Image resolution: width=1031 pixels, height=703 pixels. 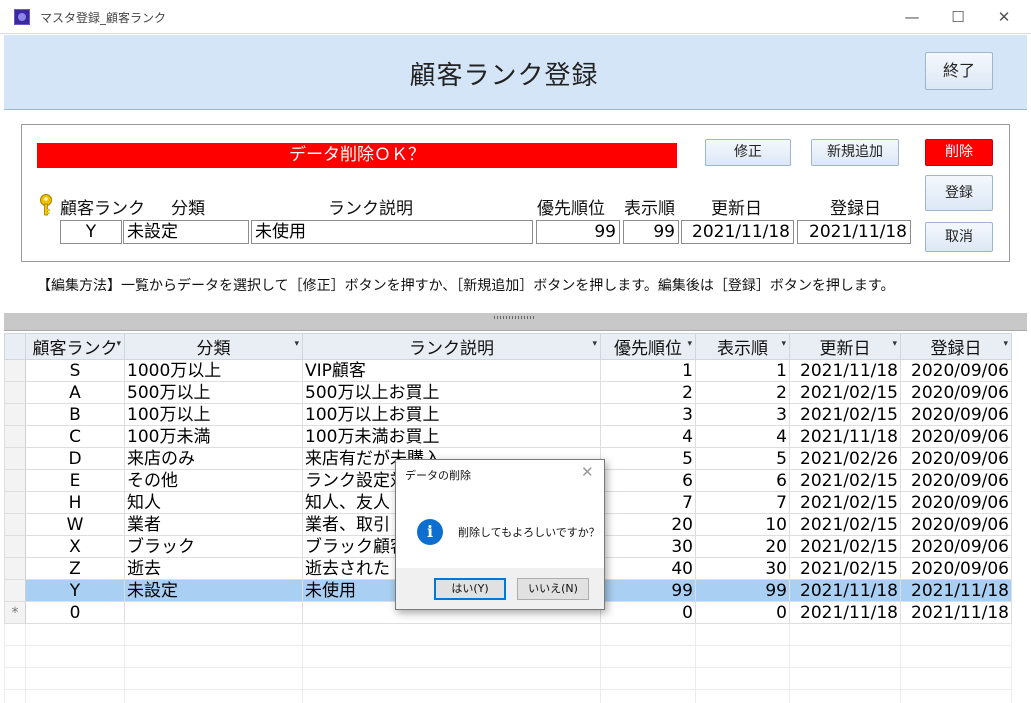 What do you see at coordinates (912, 17) in the screenshot?
I see `minimize-button: —` at bounding box center [912, 17].